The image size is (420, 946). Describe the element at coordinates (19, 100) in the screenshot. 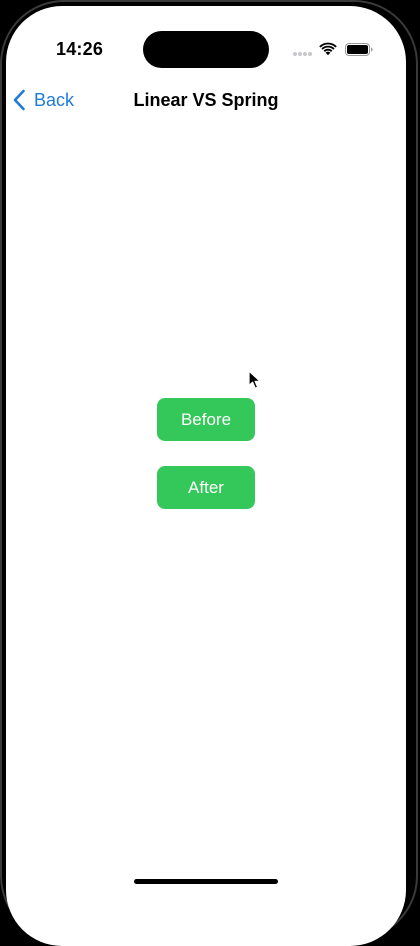

I see `chevron-left-icon` at that location.